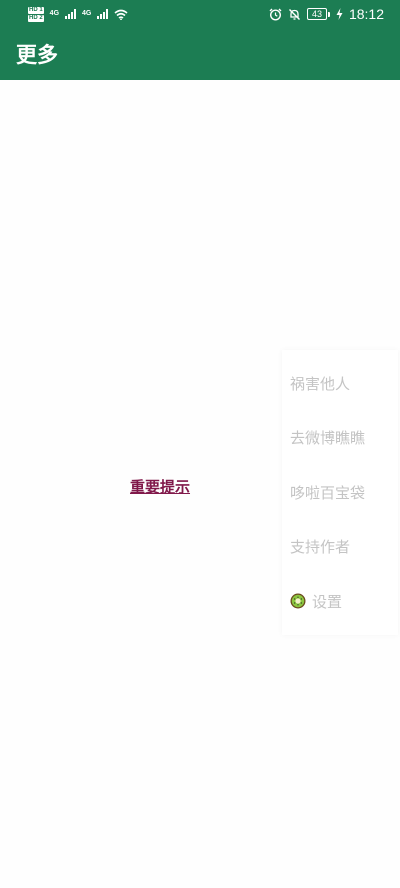 The image size is (400, 888). I want to click on menu-item-support-author: 支持作者, so click(340, 547).